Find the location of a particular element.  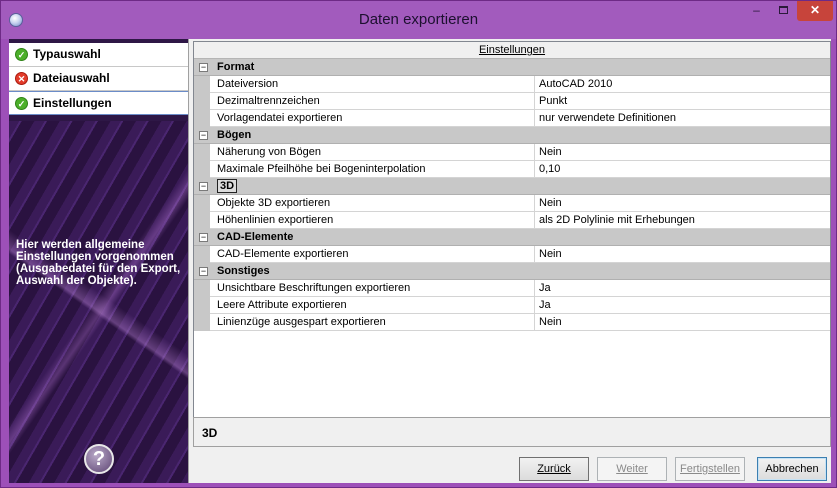

category-3d: − 3D is located at coordinates (512, 186).